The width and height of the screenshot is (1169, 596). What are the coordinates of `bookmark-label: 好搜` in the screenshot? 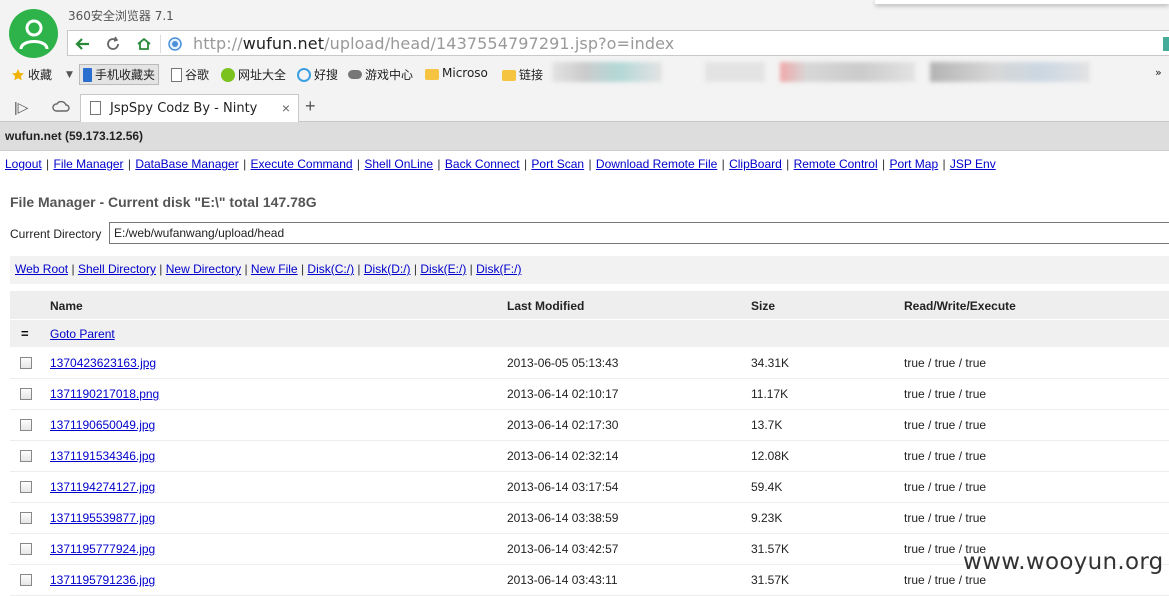 It's located at (326, 75).